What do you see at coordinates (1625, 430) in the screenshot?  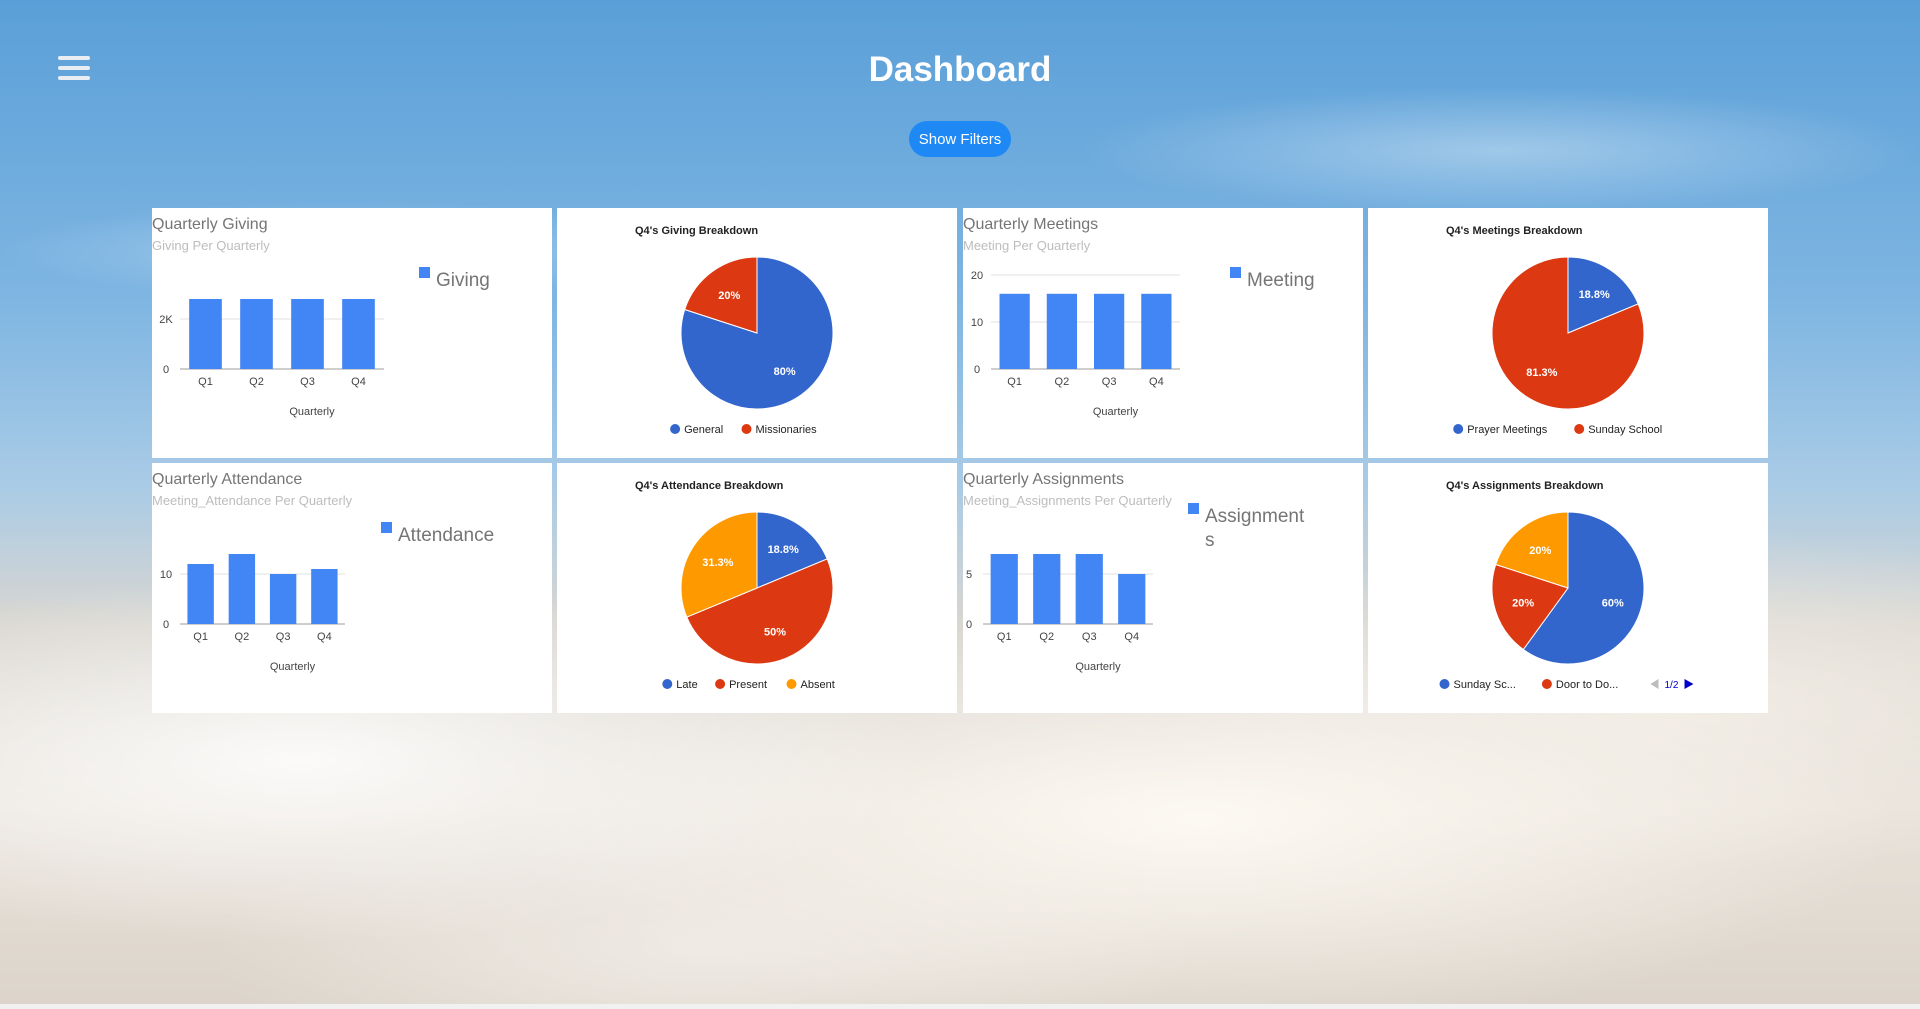 I see `legend-label: Sunday School` at bounding box center [1625, 430].